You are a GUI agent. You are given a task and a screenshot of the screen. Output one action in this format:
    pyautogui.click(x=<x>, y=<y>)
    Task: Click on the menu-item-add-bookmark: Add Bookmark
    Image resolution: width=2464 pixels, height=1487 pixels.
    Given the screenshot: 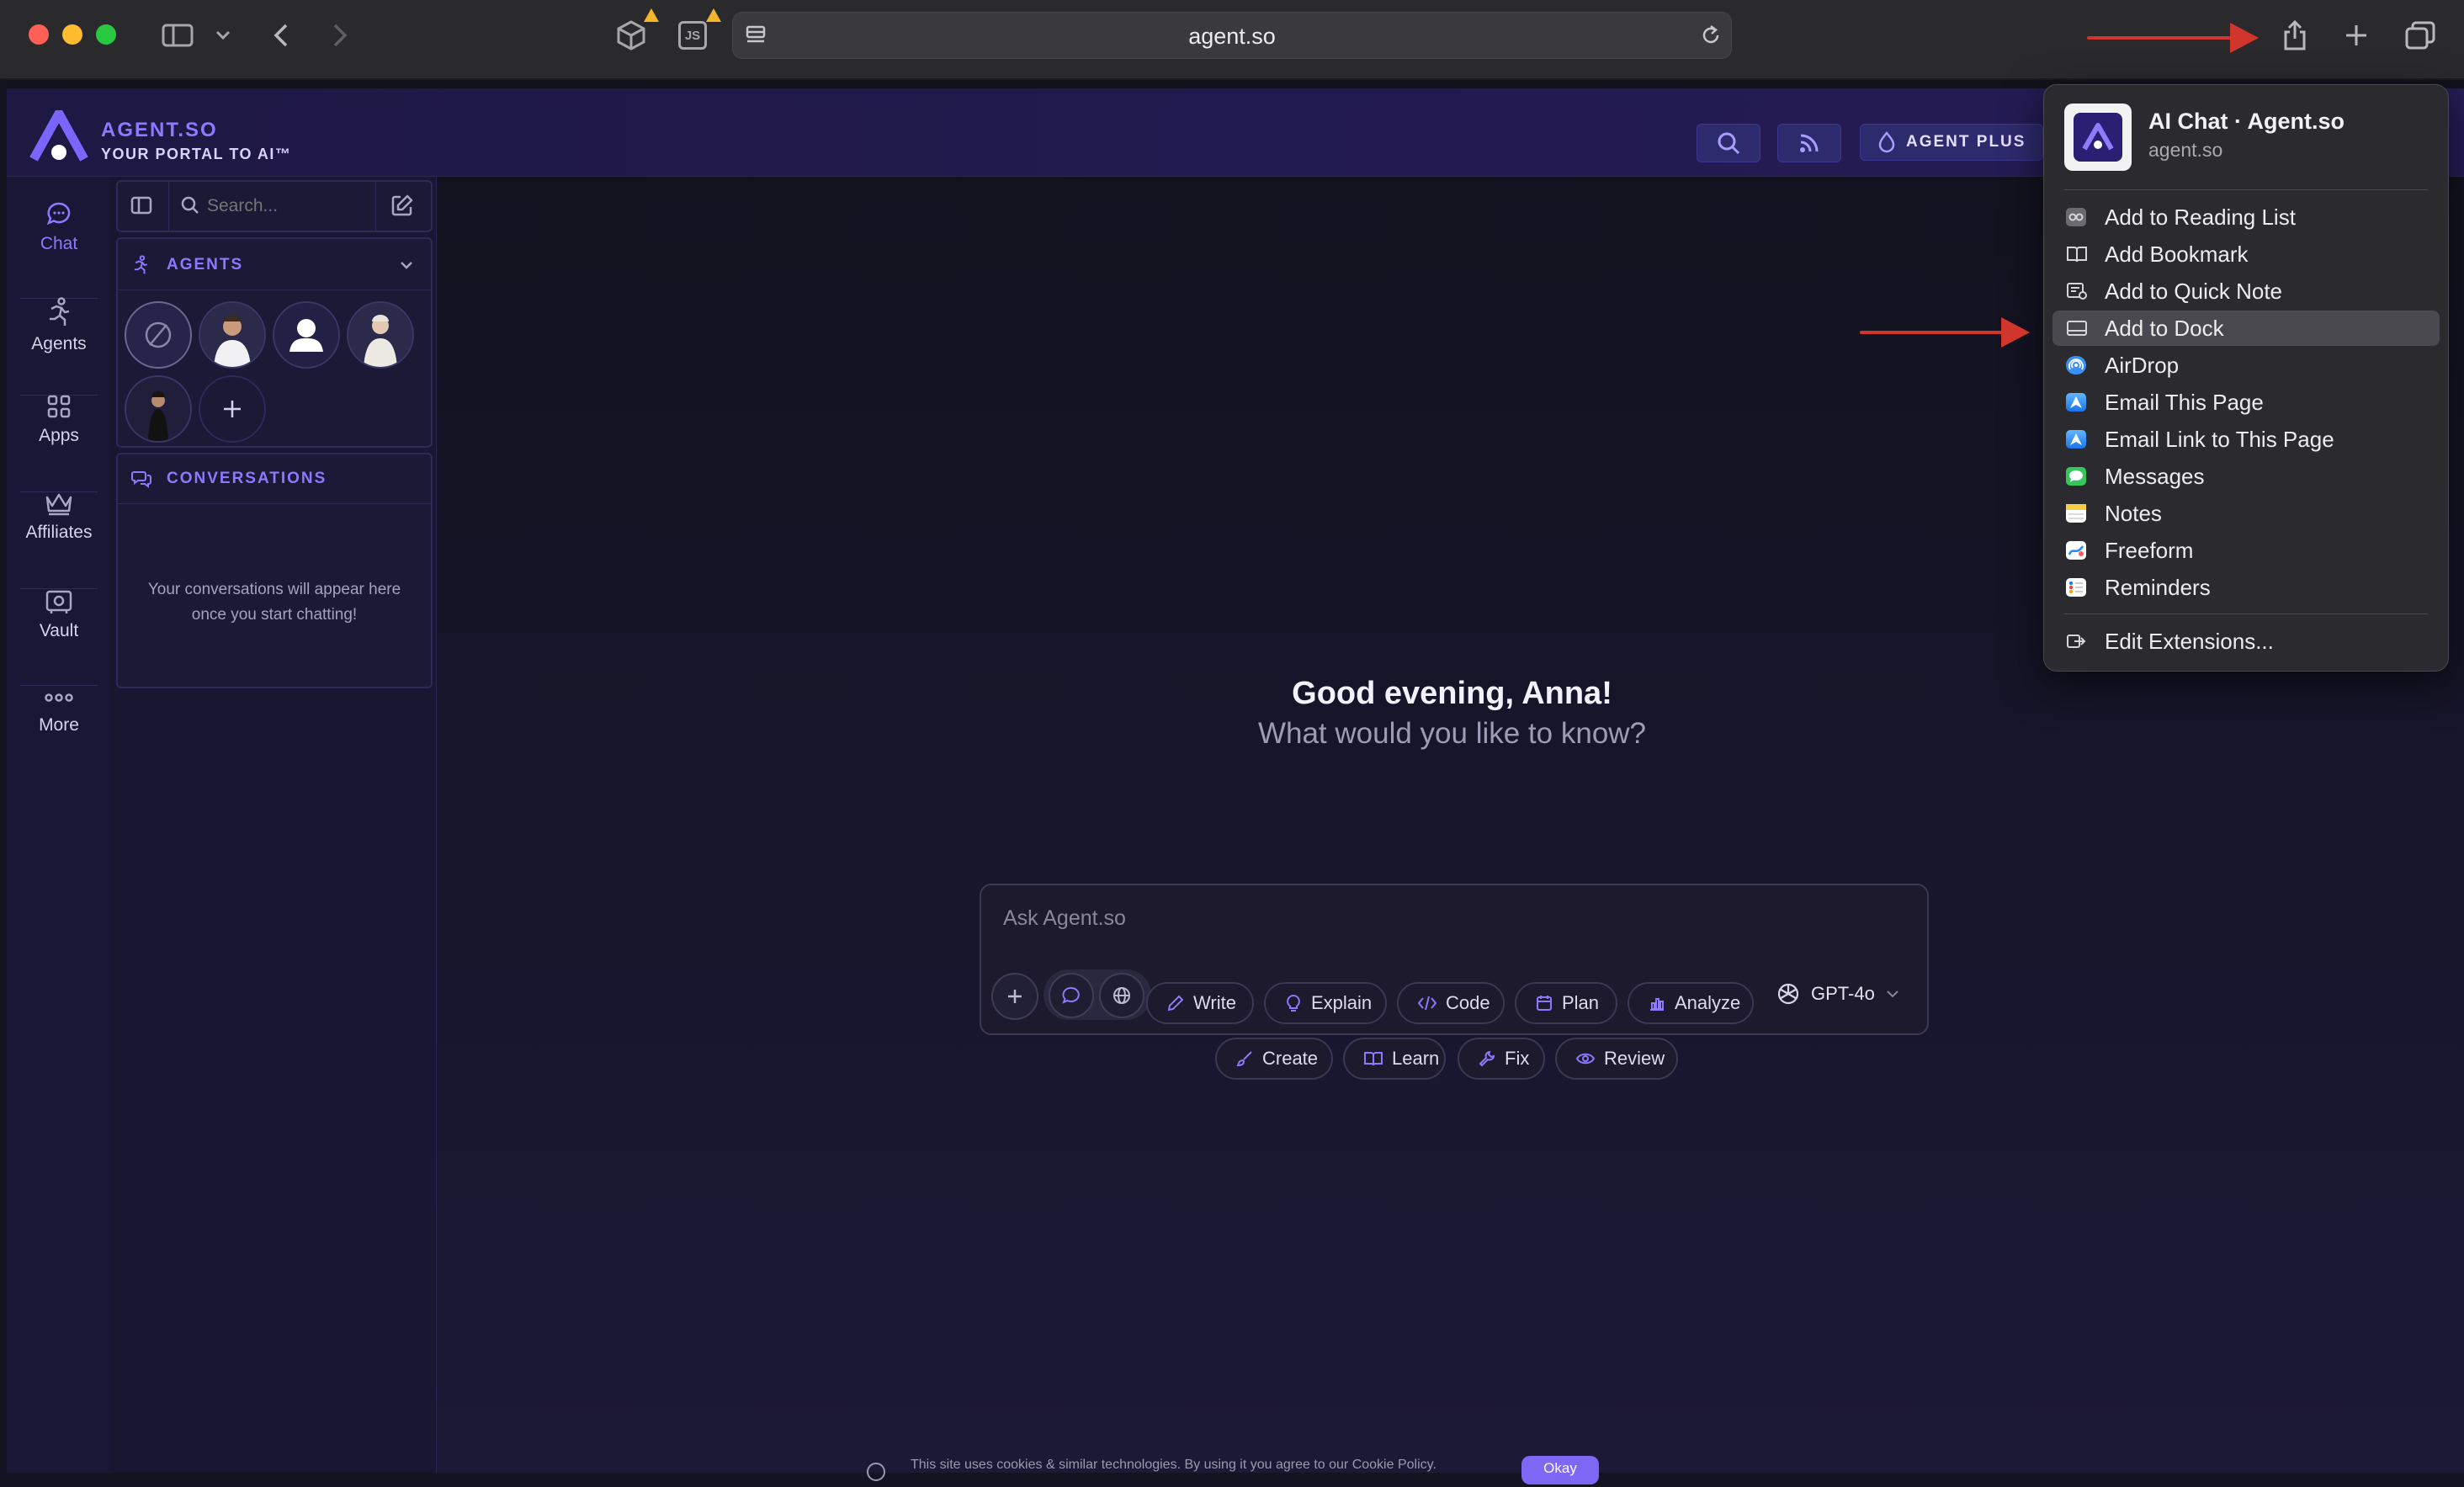 What is the action you would take?
    pyautogui.click(x=2246, y=254)
    